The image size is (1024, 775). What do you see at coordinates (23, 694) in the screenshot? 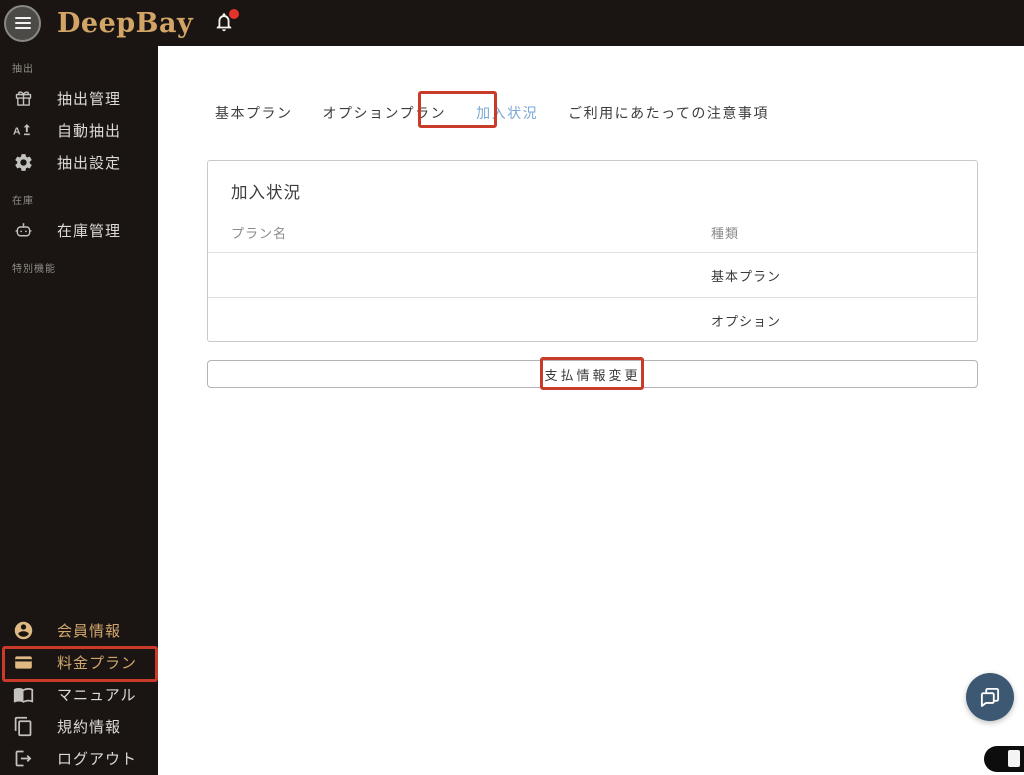
I see `book-icon` at bounding box center [23, 694].